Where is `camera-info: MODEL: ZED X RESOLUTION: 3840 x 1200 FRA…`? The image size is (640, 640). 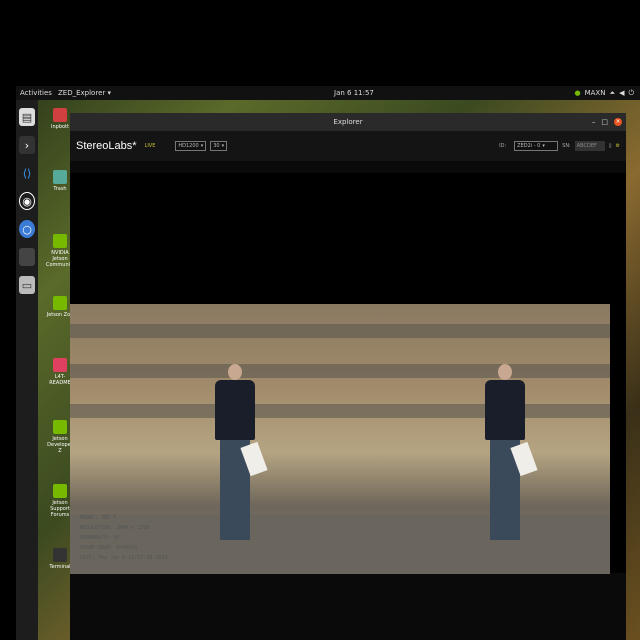 camera-info: MODEL: ZED X RESOLUTION: 3840 x 1200 FRA… is located at coordinates (123, 538).